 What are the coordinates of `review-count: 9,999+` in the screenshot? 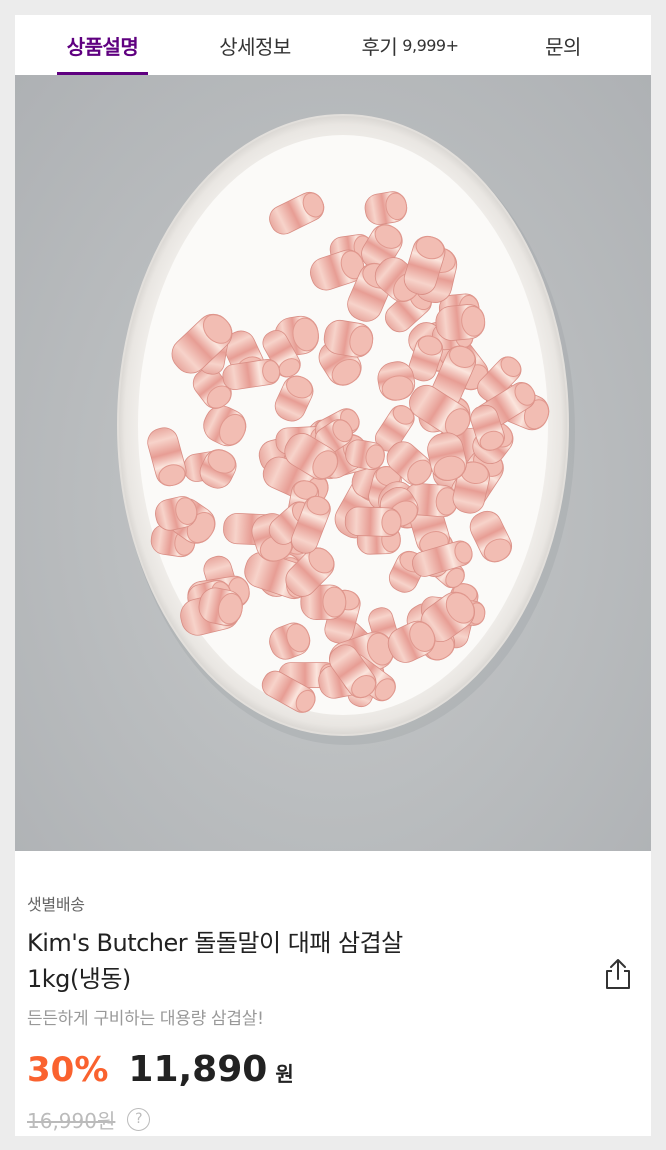 It's located at (430, 45).